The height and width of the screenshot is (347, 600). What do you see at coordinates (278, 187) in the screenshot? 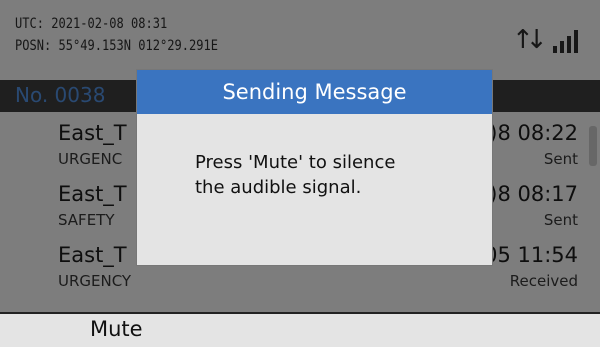
I see `dialog-message-line: the audible signal.` at bounding box center [278, 187].